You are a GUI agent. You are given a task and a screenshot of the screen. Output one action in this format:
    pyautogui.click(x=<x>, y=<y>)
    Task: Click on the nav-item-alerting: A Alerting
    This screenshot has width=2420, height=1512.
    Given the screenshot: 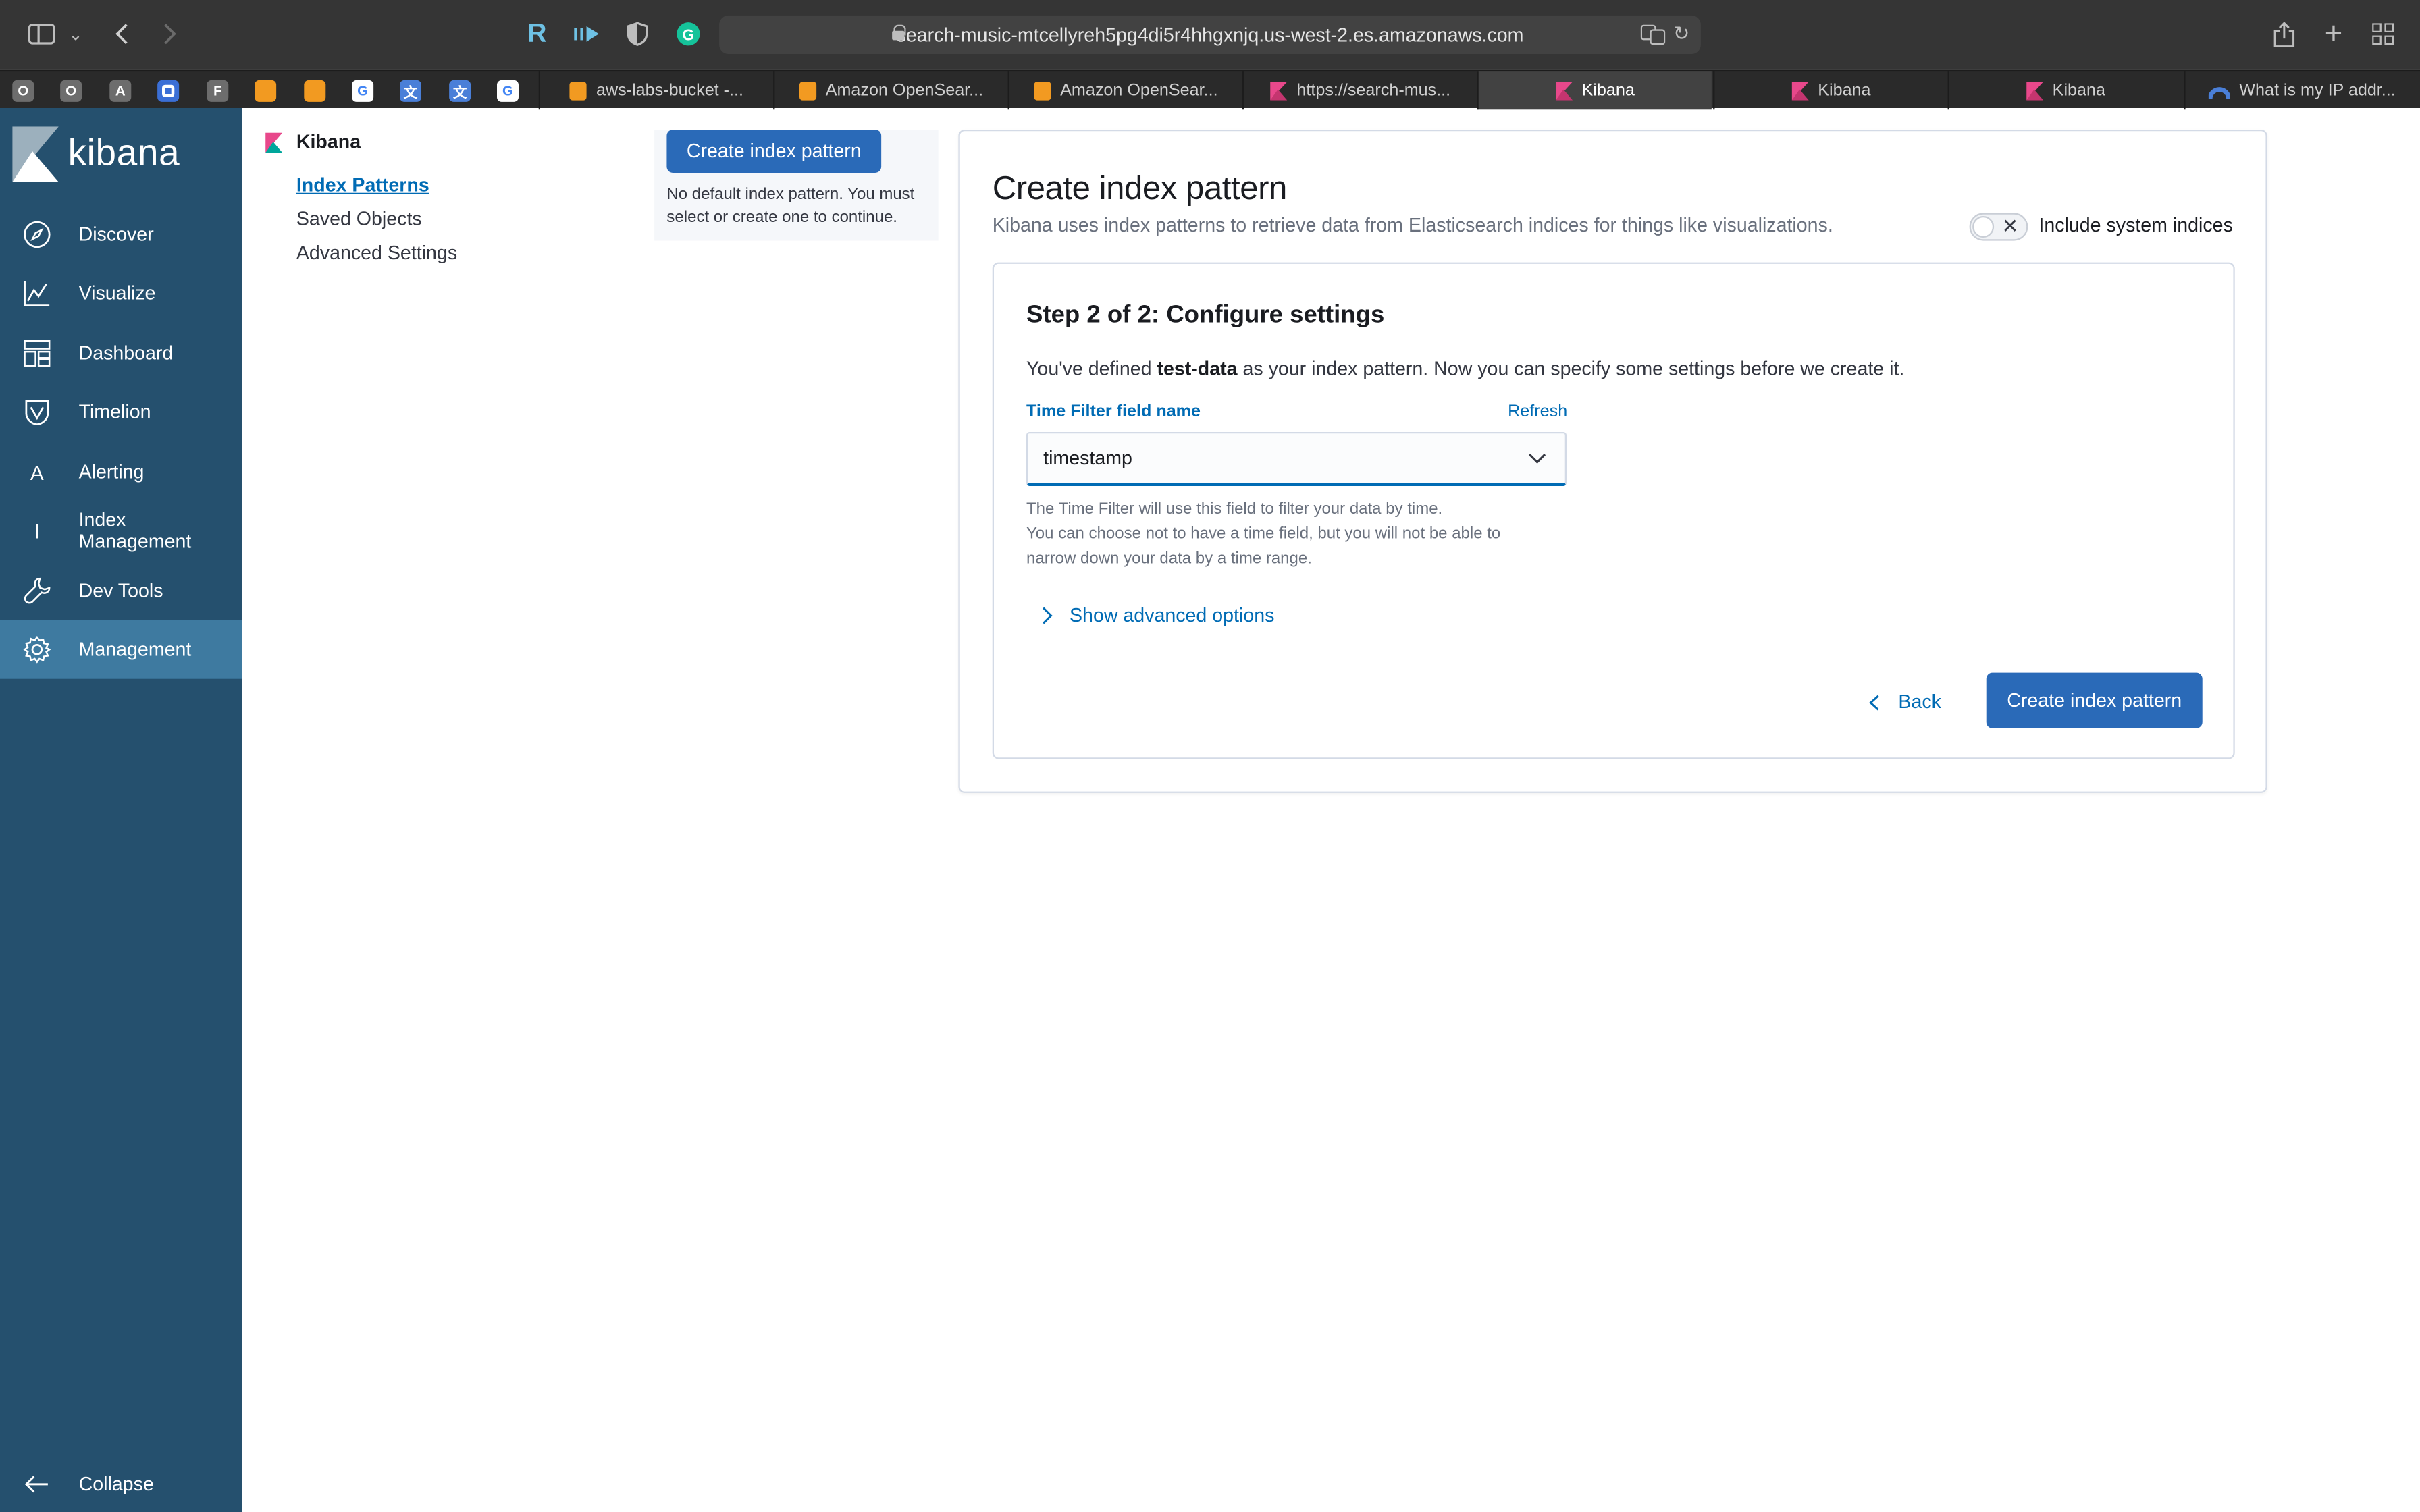 What is the action you would take?
    pyautogui.click(x=121, y=473)
    